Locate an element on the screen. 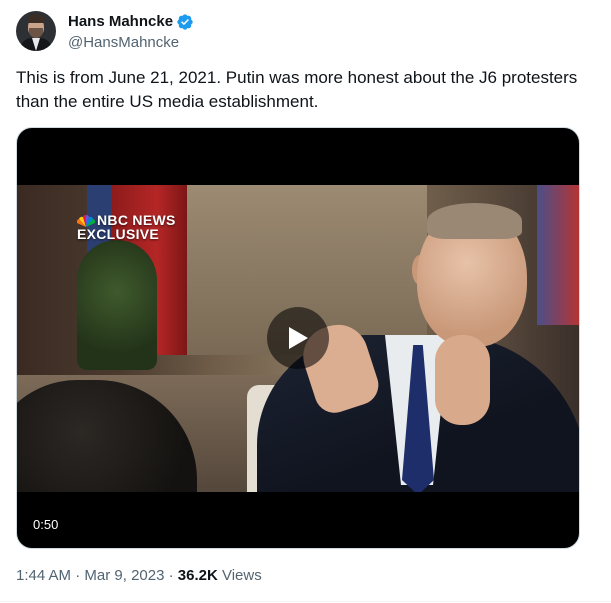 Image resolution: width=611 pixels, height=603 pixels. subject-hair is located at coordinates (474, 221).